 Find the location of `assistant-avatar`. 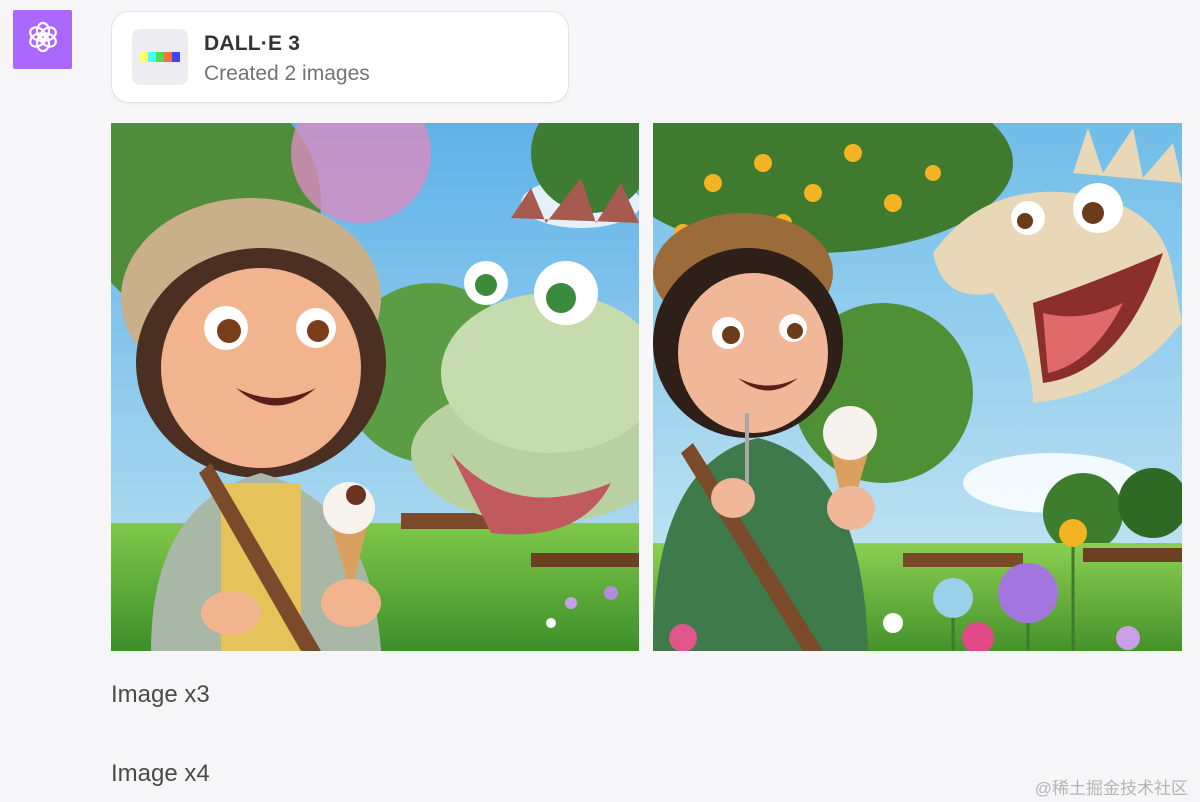

assistant-avatar is located at coordinates (42, 39).